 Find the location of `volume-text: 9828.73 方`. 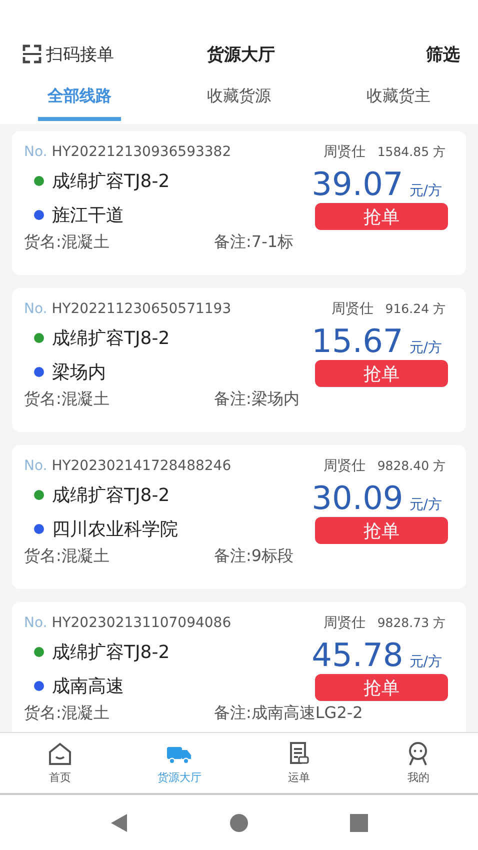

volume-text: 9828.73 方 is located at coordinates (411, 623).